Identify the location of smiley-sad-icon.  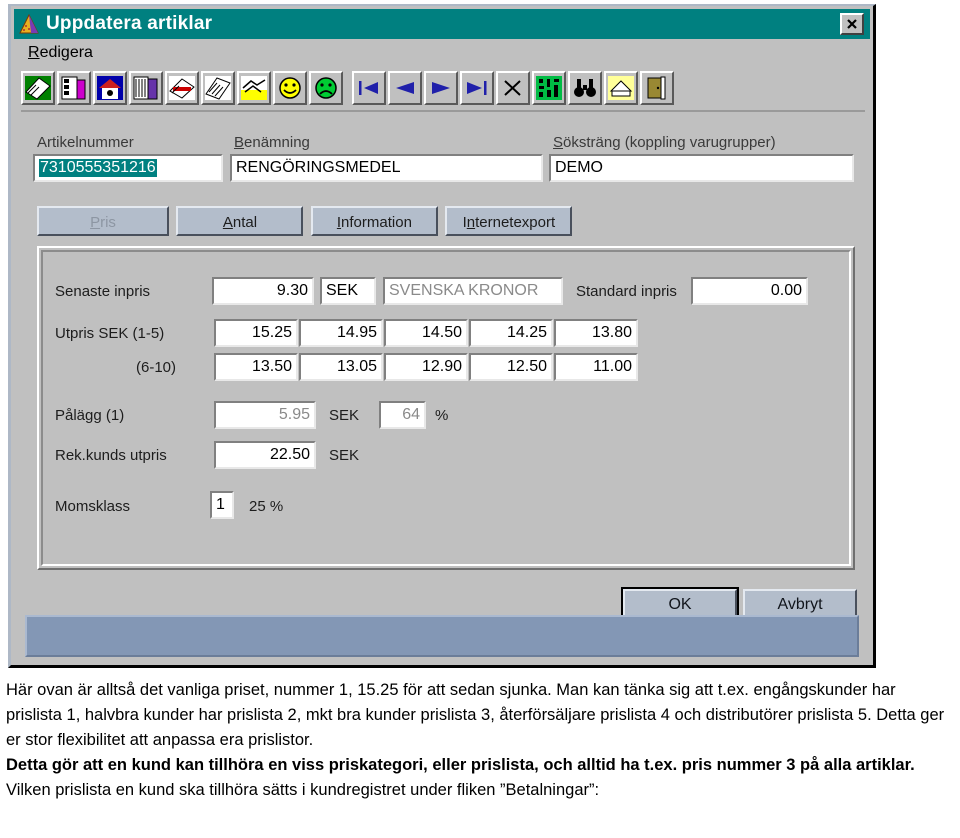
(326, 88).